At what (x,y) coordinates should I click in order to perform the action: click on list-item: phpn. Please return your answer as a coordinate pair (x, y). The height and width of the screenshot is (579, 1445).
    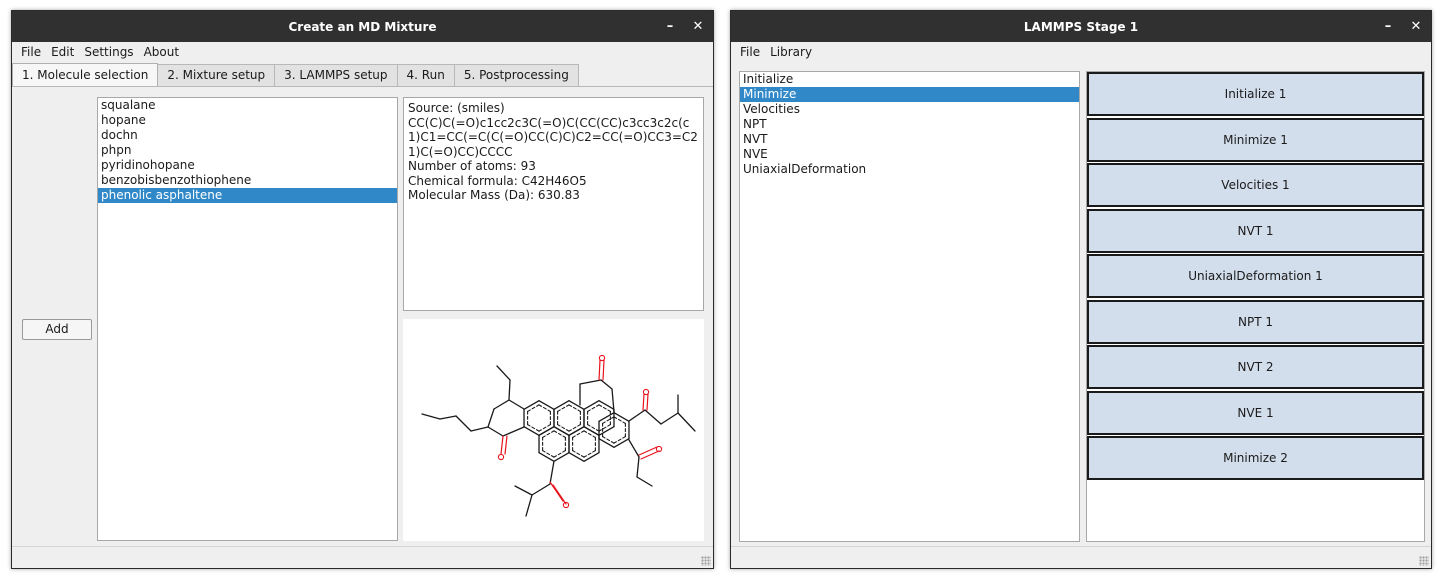
    Looking at the image, I should click on (247, 150).